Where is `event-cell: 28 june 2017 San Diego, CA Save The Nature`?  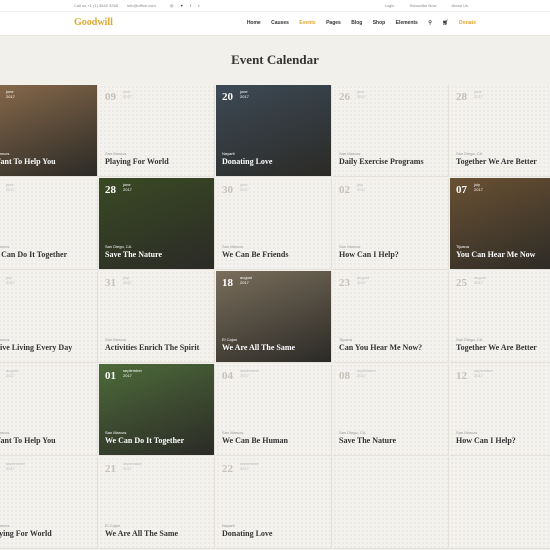
event-cell: 28 june 2017 San Diego, CA Save The Nature is located at coordinates (157, 224).